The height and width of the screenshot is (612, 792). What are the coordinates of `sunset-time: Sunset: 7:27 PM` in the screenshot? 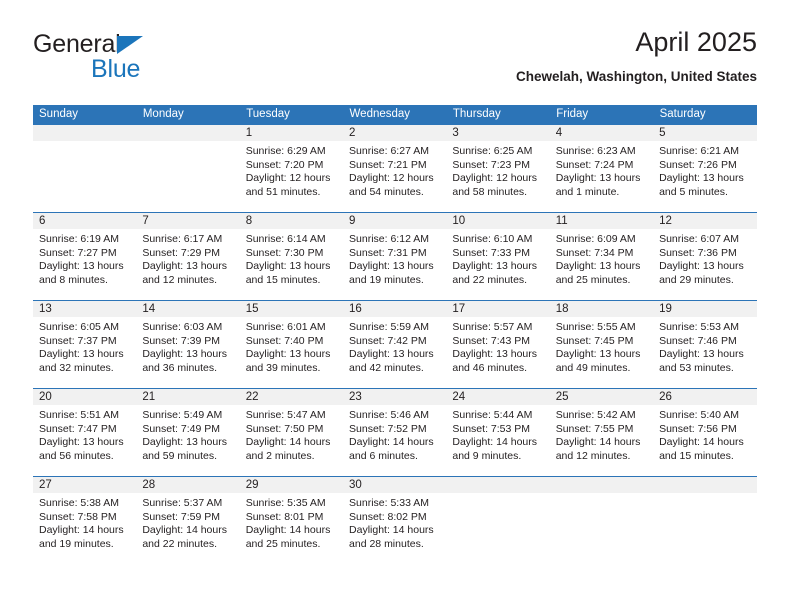 It's located at (78, 252).